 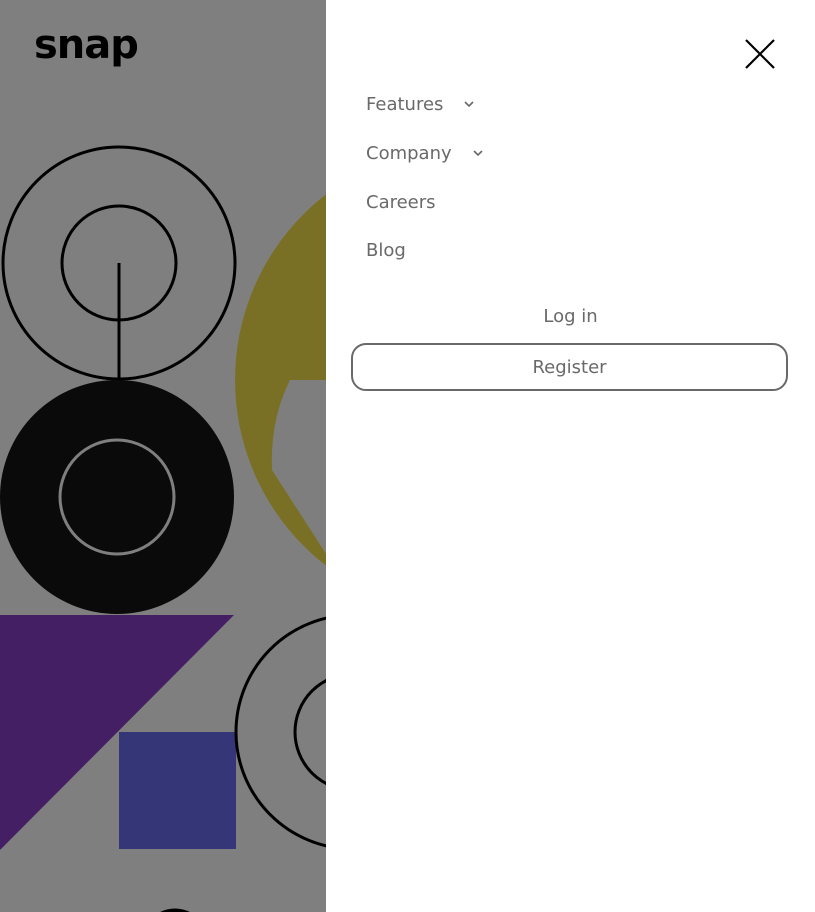 I want to click on login-link: Log in, so click(x=570, y=317).